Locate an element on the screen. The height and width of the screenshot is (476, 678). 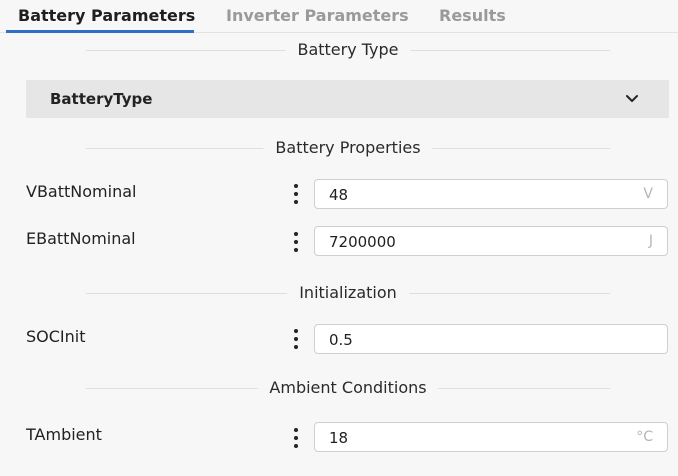
section-battery-type: Battery Type is located at coordinates (348, 50).